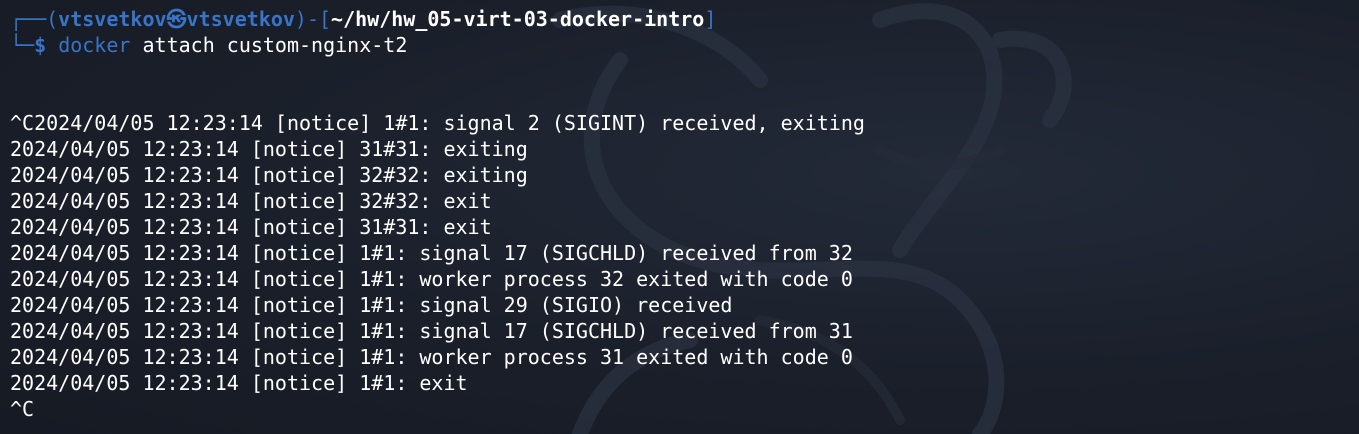  Describe the element at coordinates (275, 45) in the screenshot. I see `command-args: attach custom-nginx-t2` at that location.